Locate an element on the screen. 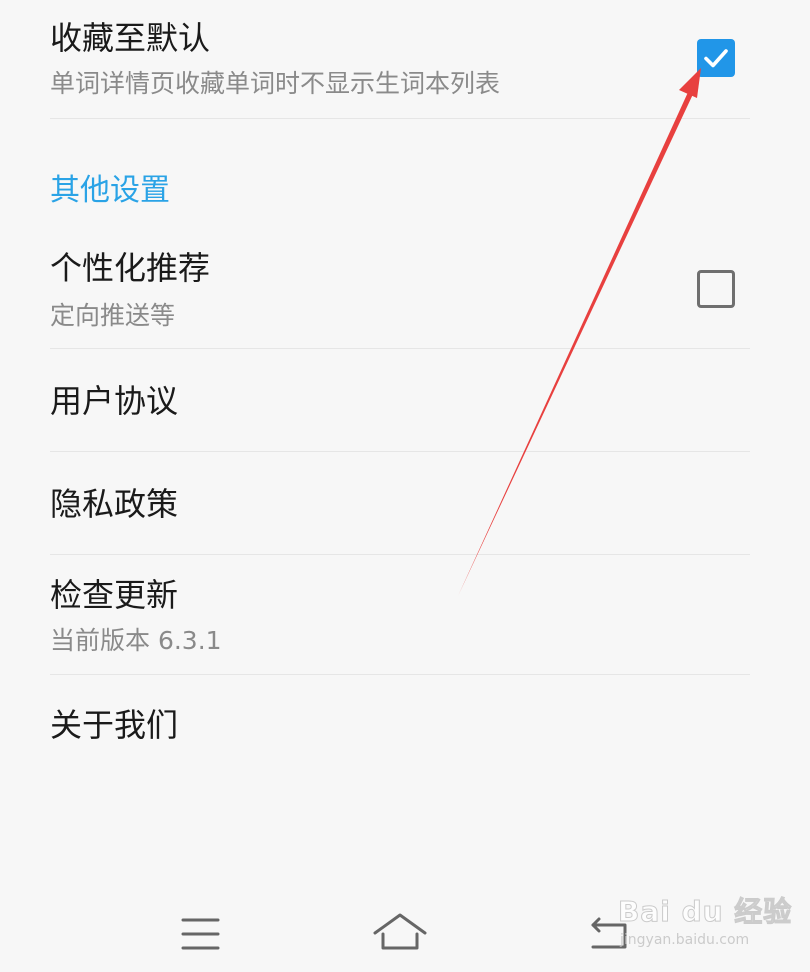  setting-row-user-agreement: 用户协议 is located at coordinates (400, 400).